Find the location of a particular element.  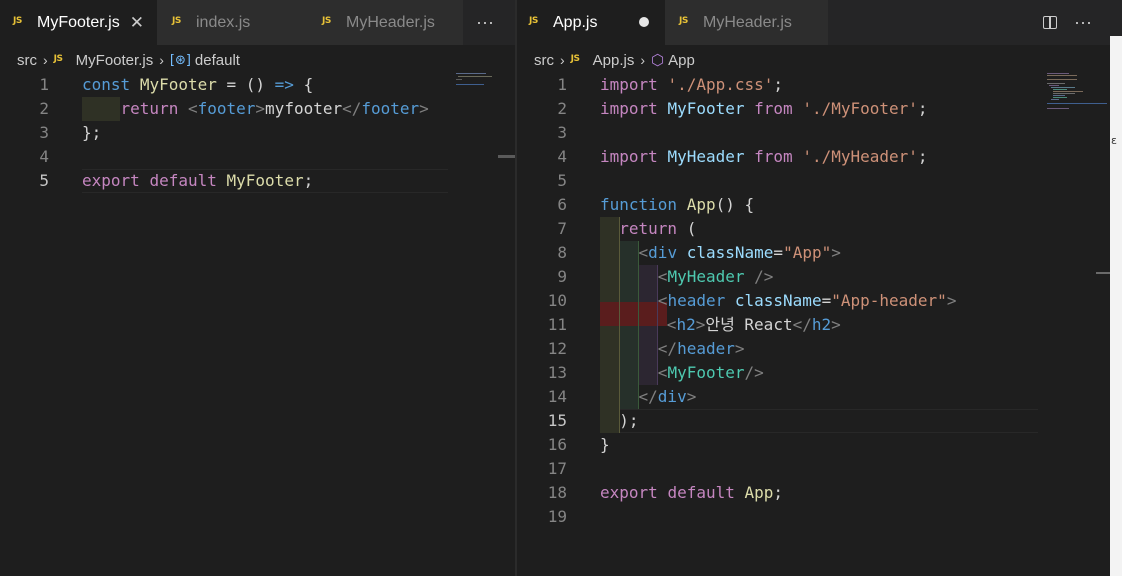

unsaved-dot-icon is located at coordinates (644, 23).